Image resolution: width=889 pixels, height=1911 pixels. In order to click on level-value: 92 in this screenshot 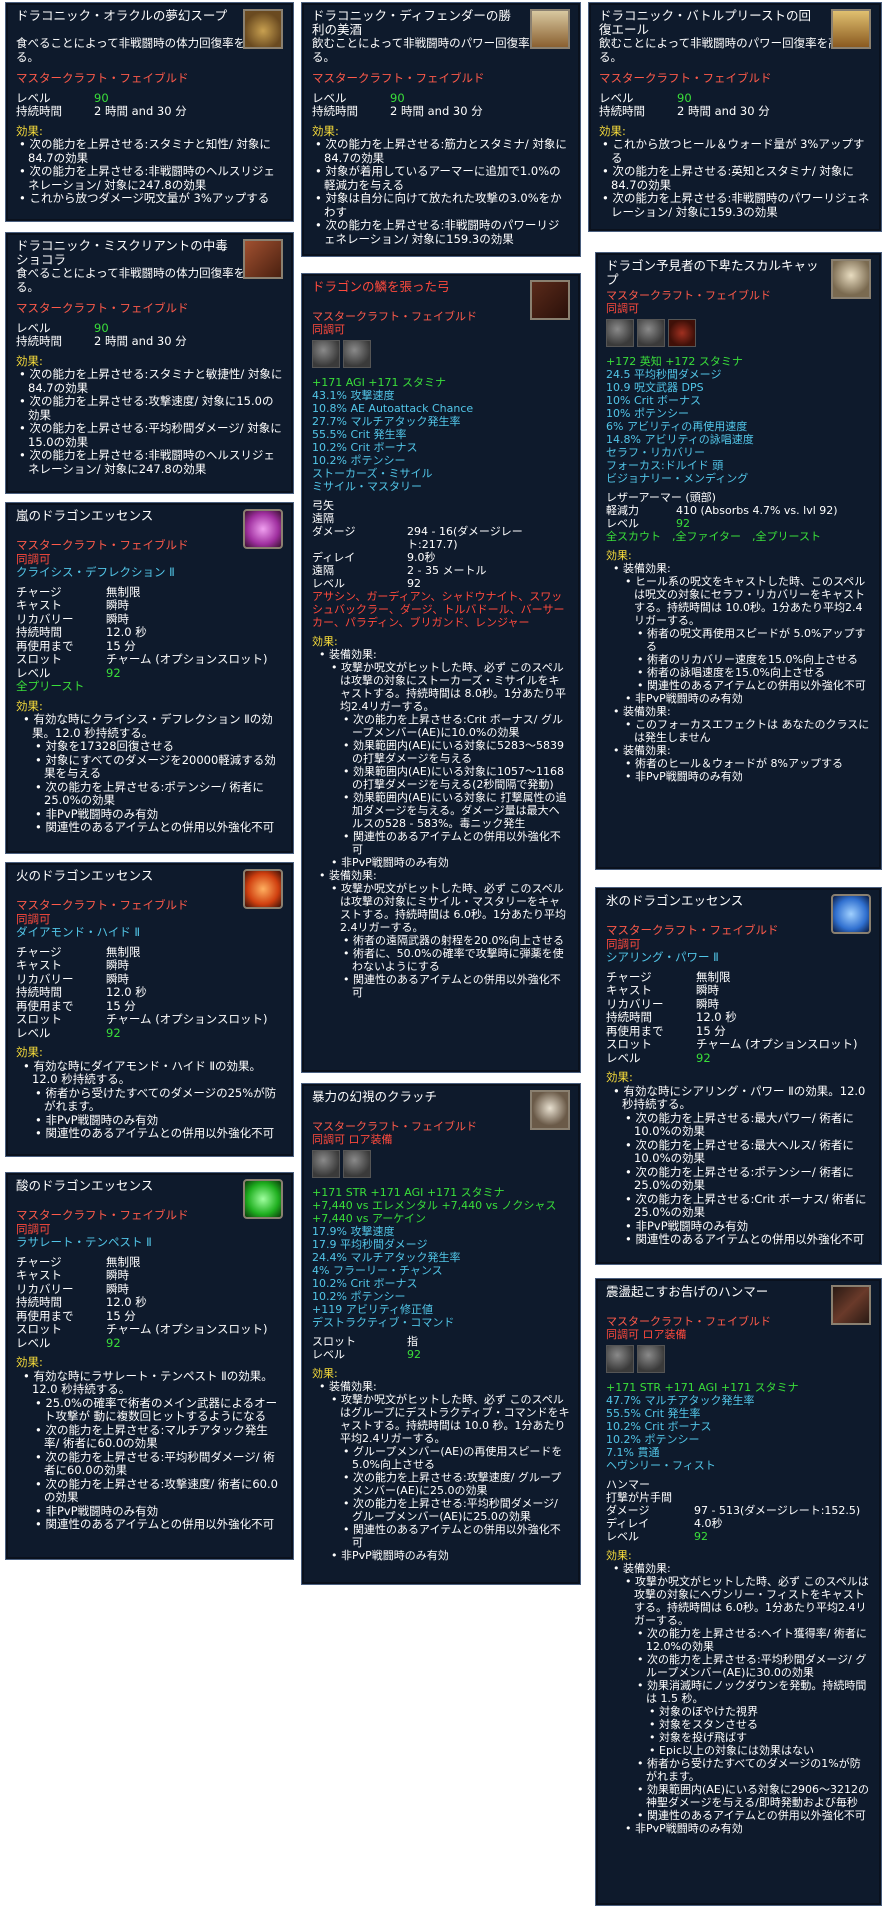, I will do `click(113, 1342)`.